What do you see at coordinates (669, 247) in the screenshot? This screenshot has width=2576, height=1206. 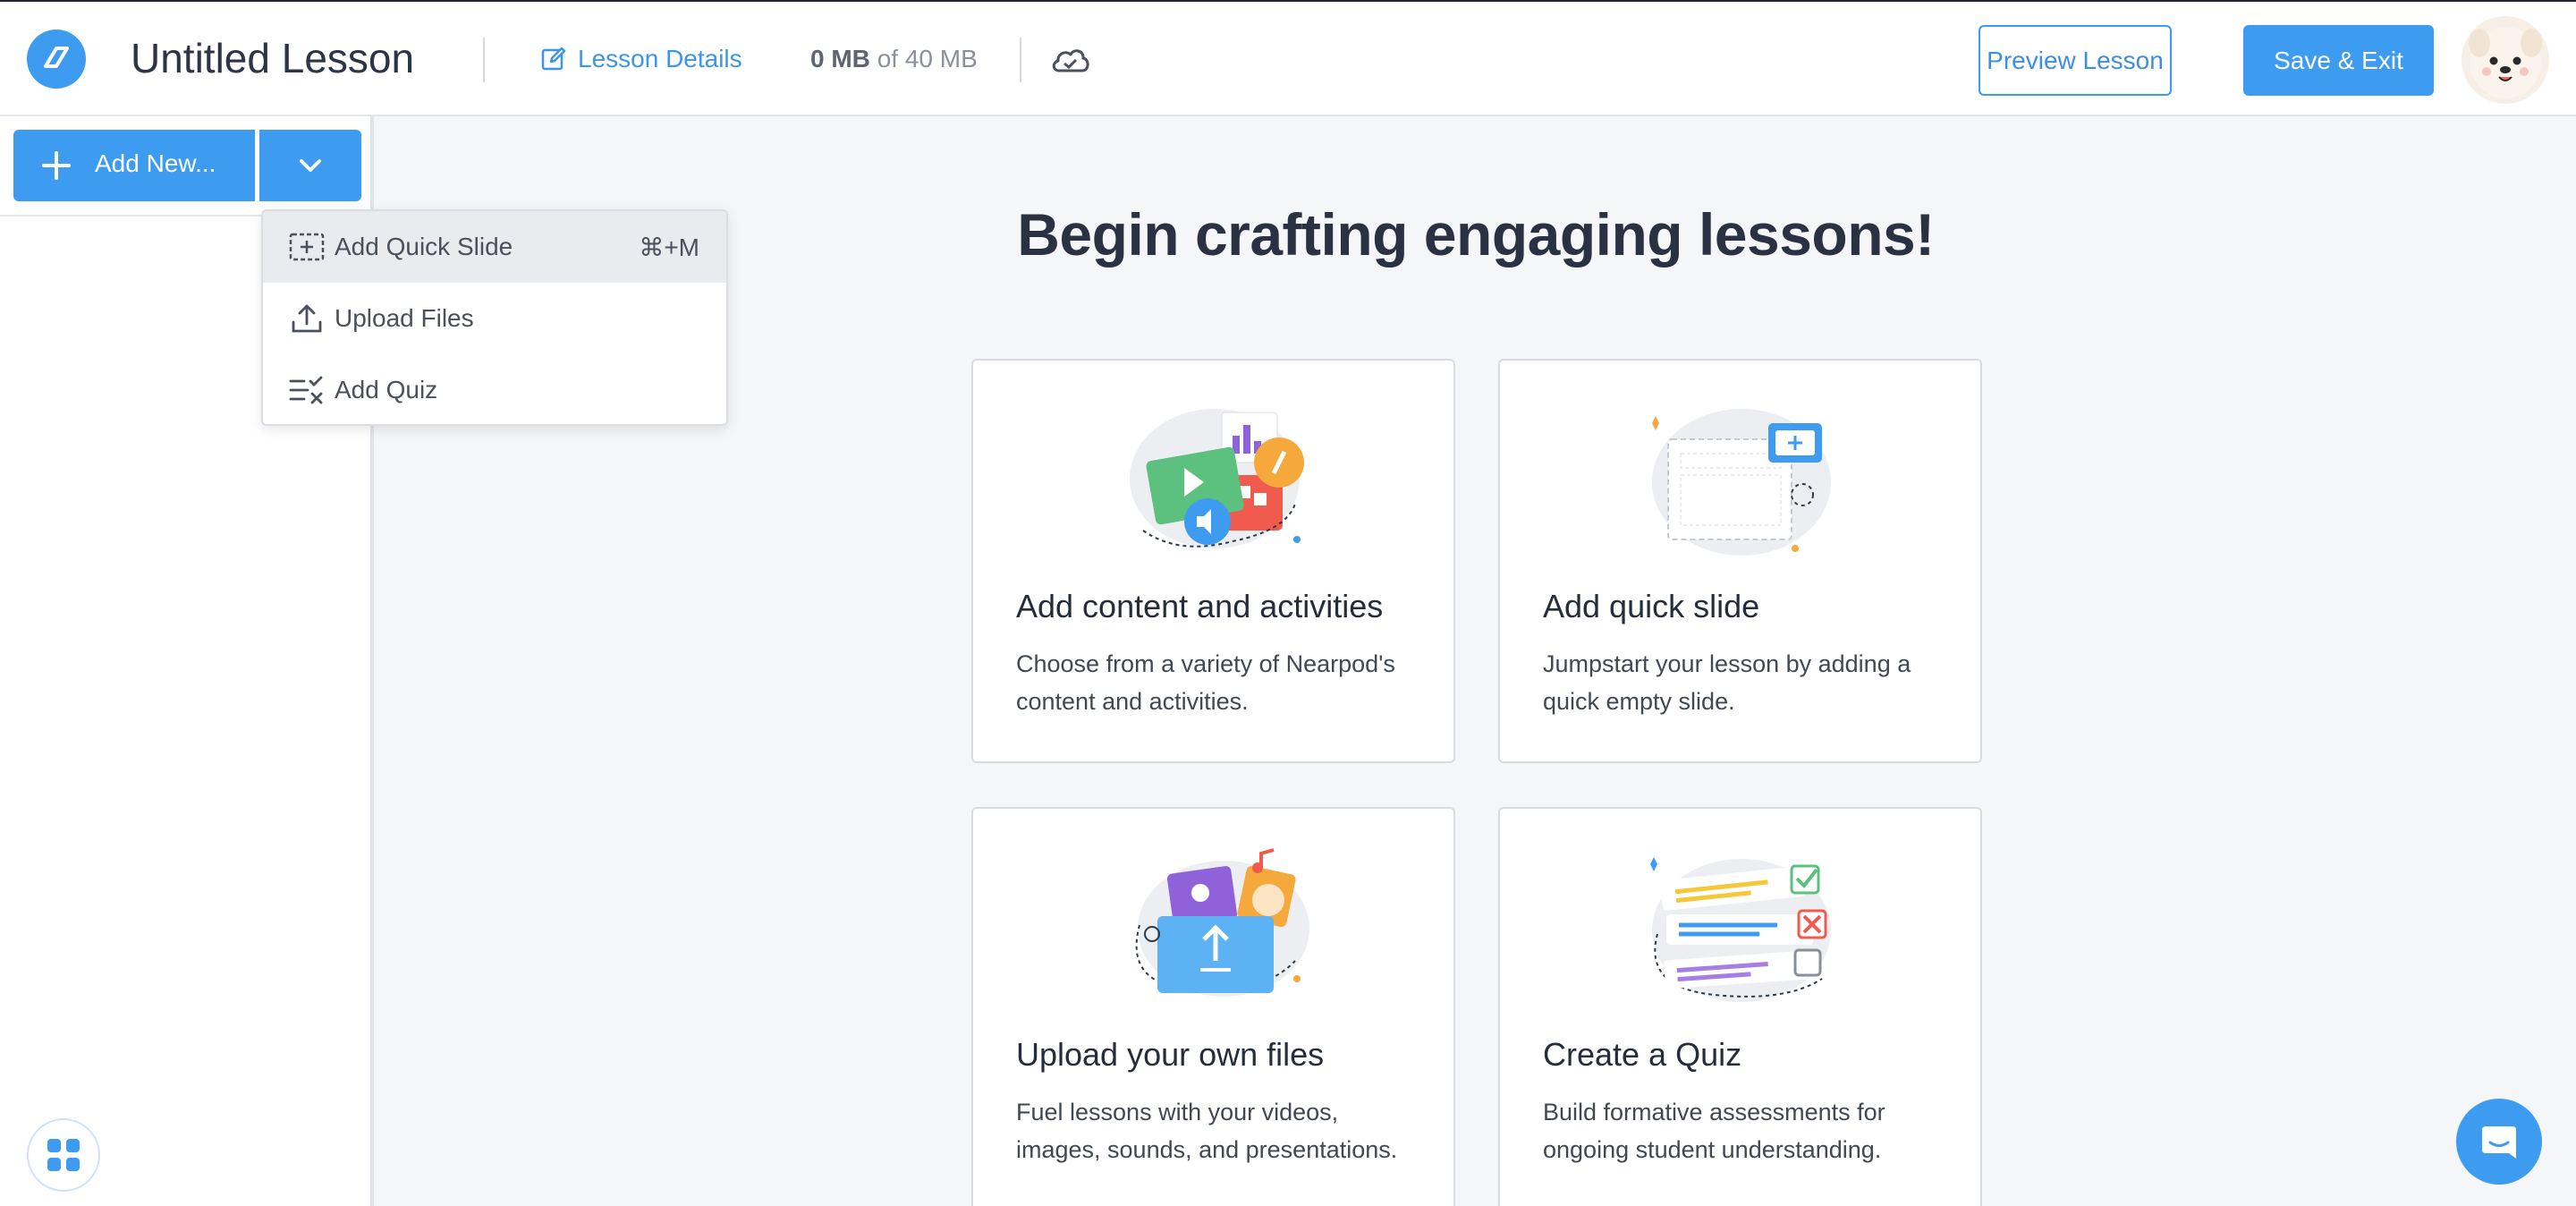 I see `keyboard-shortcut: ⌘+M` at bounding box center [669, 247].